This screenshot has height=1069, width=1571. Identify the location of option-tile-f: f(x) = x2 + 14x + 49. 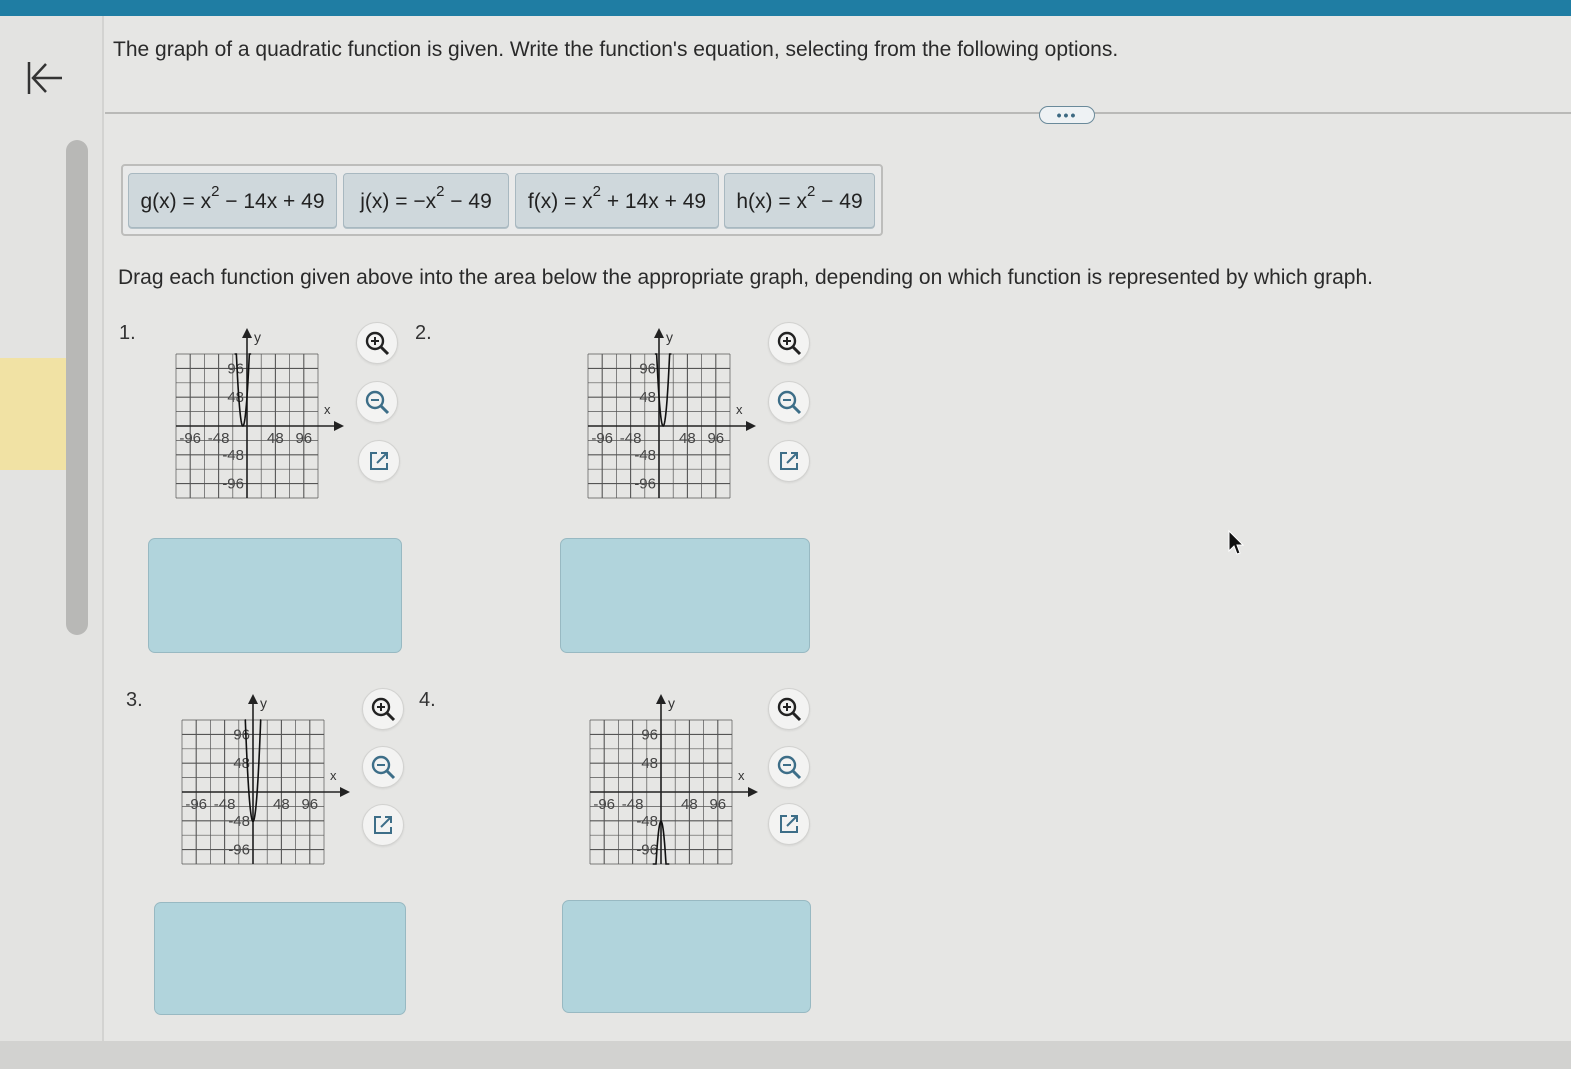
(617, 200).